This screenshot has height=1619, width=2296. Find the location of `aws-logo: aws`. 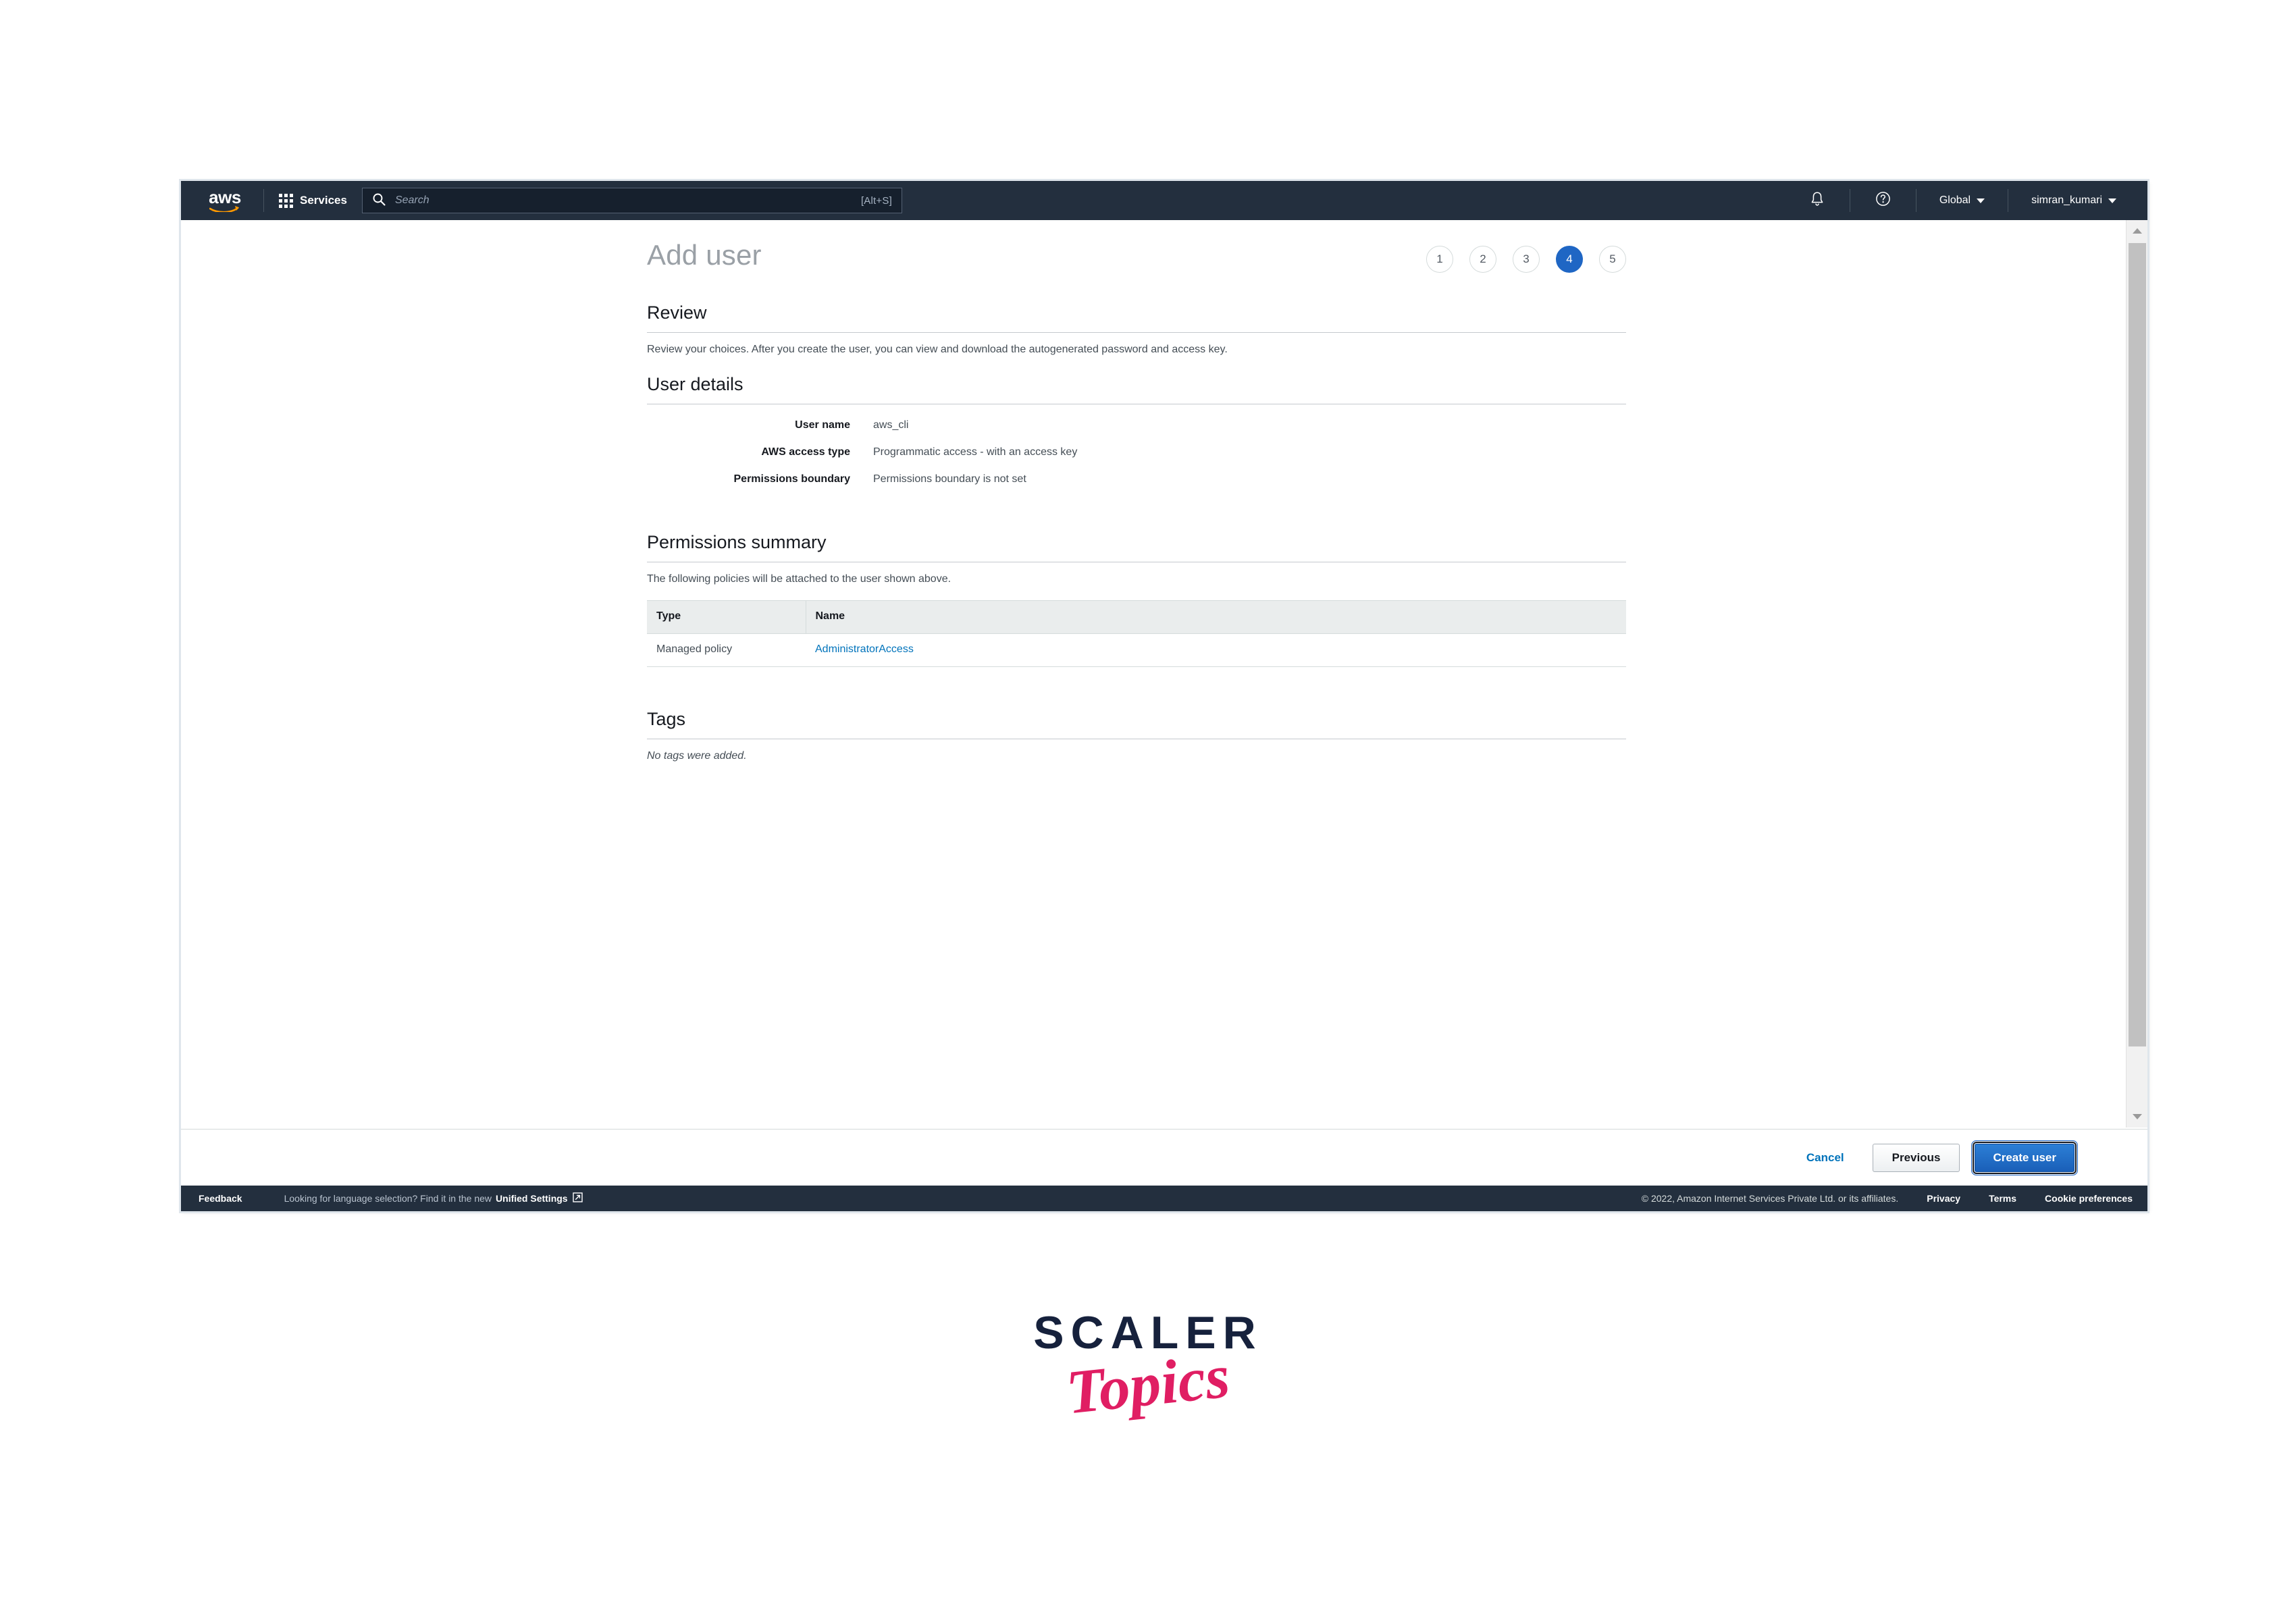

aws-logo: aws is located at coordinates (225, 199).